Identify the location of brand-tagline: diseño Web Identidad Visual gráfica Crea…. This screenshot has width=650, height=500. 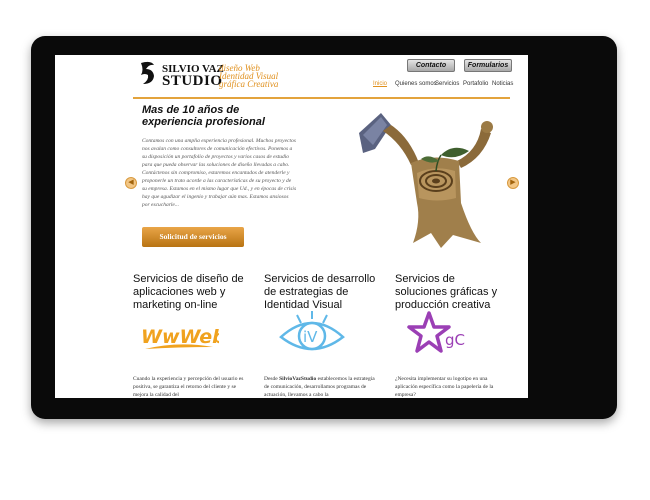
(249, 76).